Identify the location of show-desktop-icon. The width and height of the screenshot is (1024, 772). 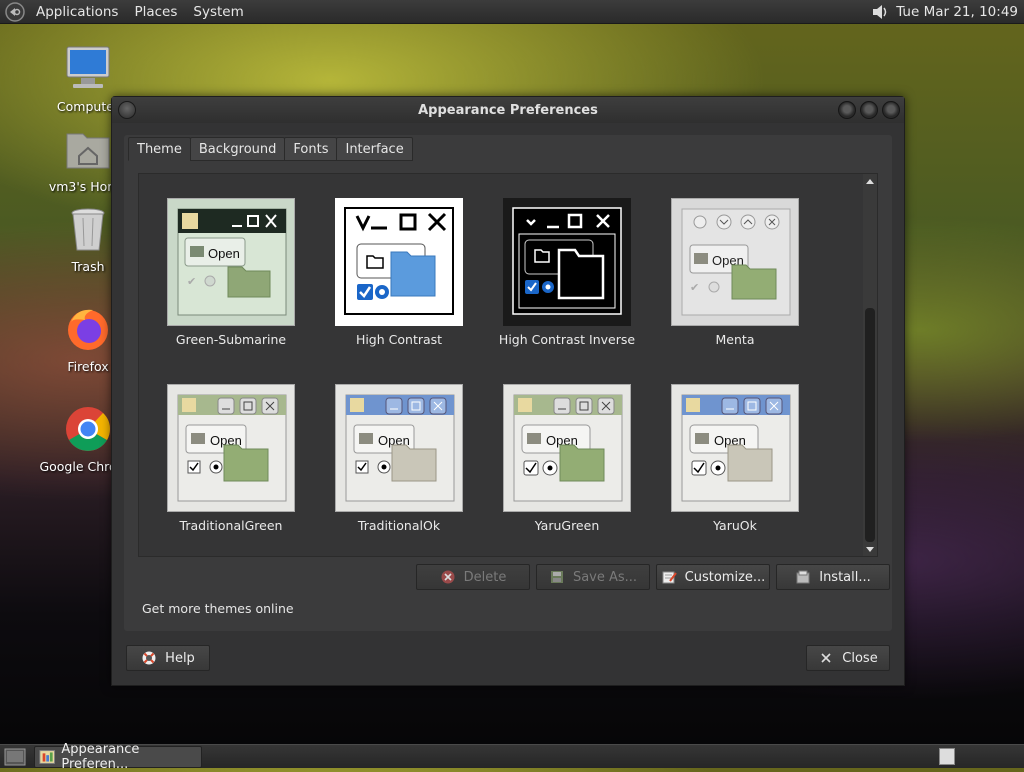
(15, 757).